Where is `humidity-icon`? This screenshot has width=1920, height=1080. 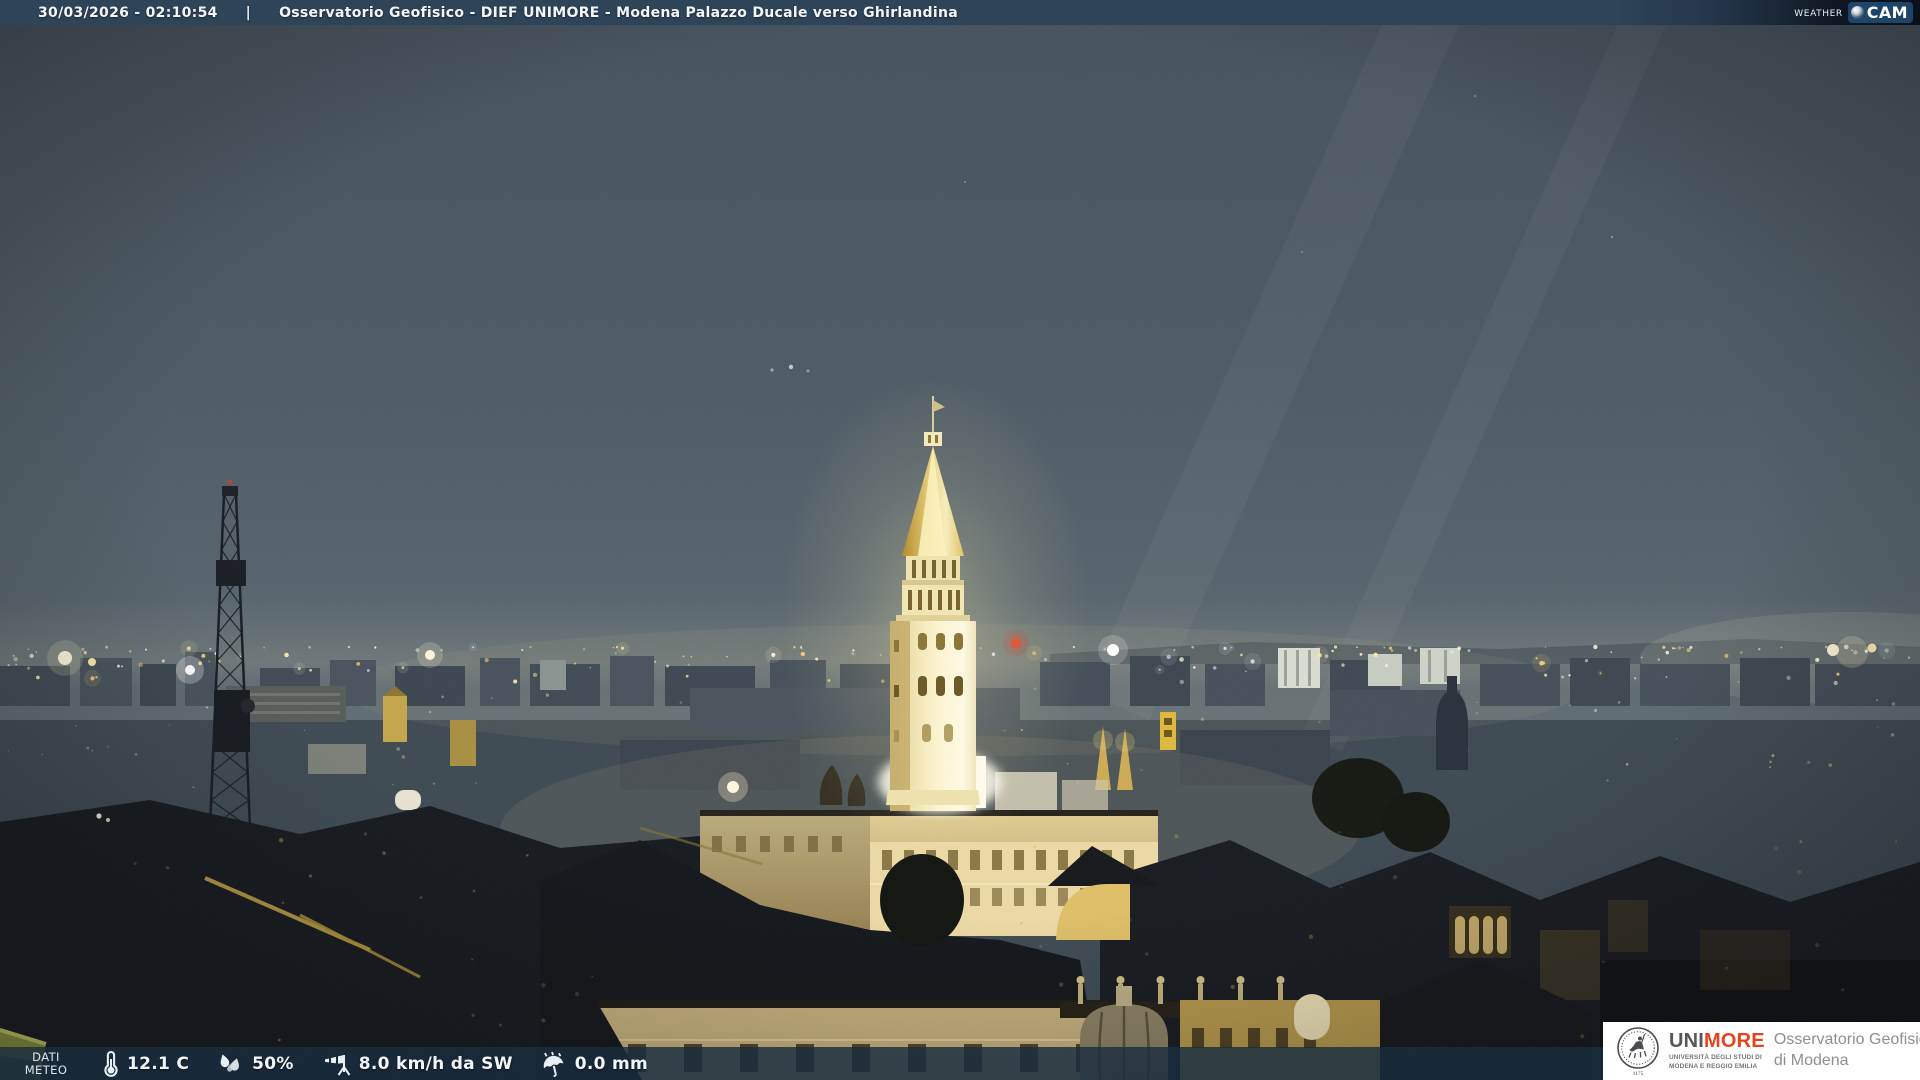 humidity-icon is located at coordinates (230, 1062).